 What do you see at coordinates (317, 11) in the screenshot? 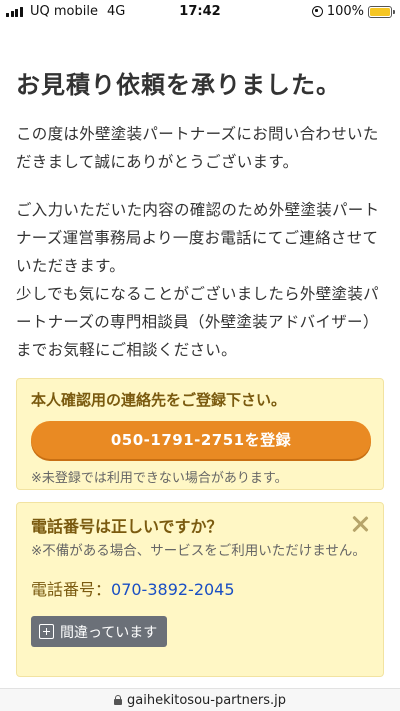
I see `rotation-lock-icon` at bounding box center [317, 11].